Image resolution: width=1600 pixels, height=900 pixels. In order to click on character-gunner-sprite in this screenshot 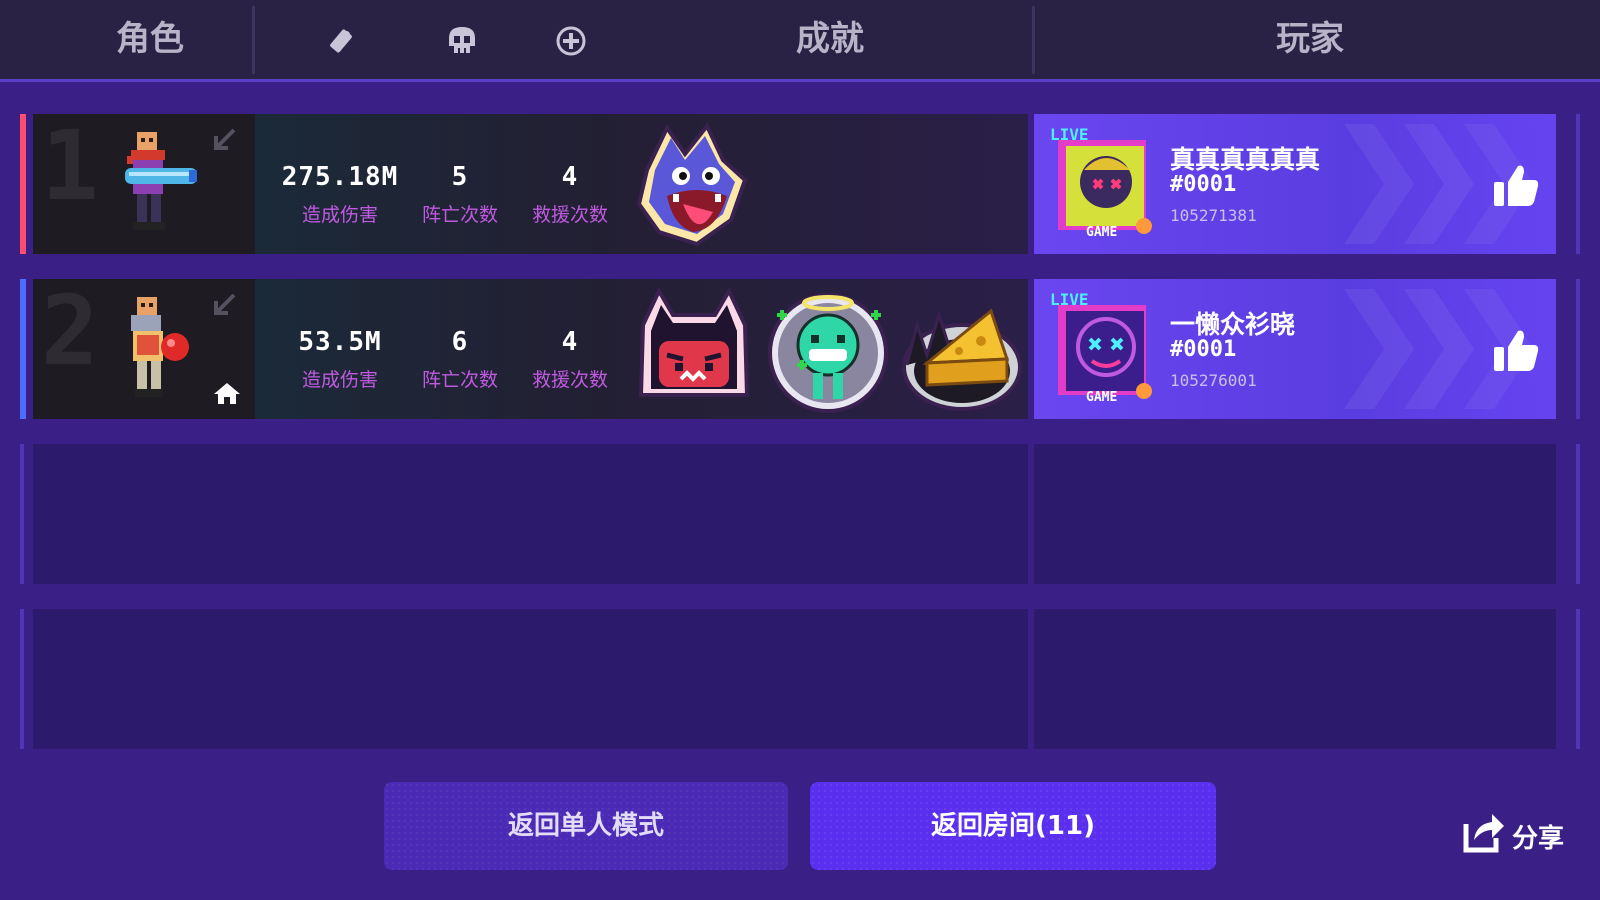, I will do `click(161, 181)`.